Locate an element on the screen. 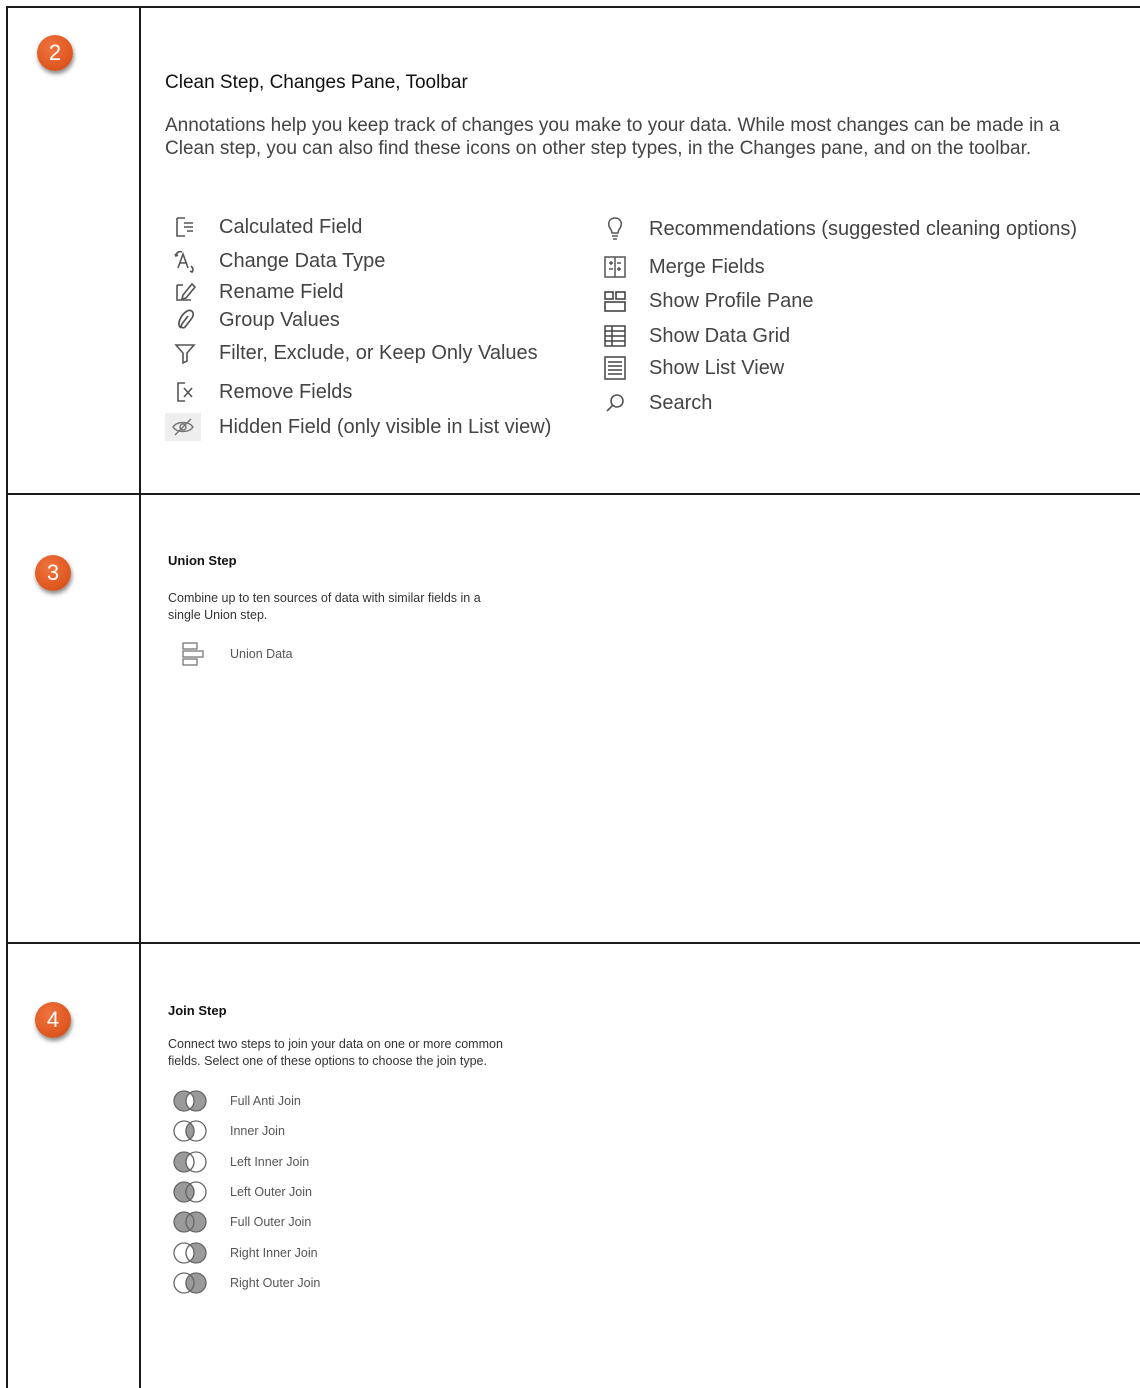 The image size is (1140, 1388). filter-icon is located at coordinates (185, 353).